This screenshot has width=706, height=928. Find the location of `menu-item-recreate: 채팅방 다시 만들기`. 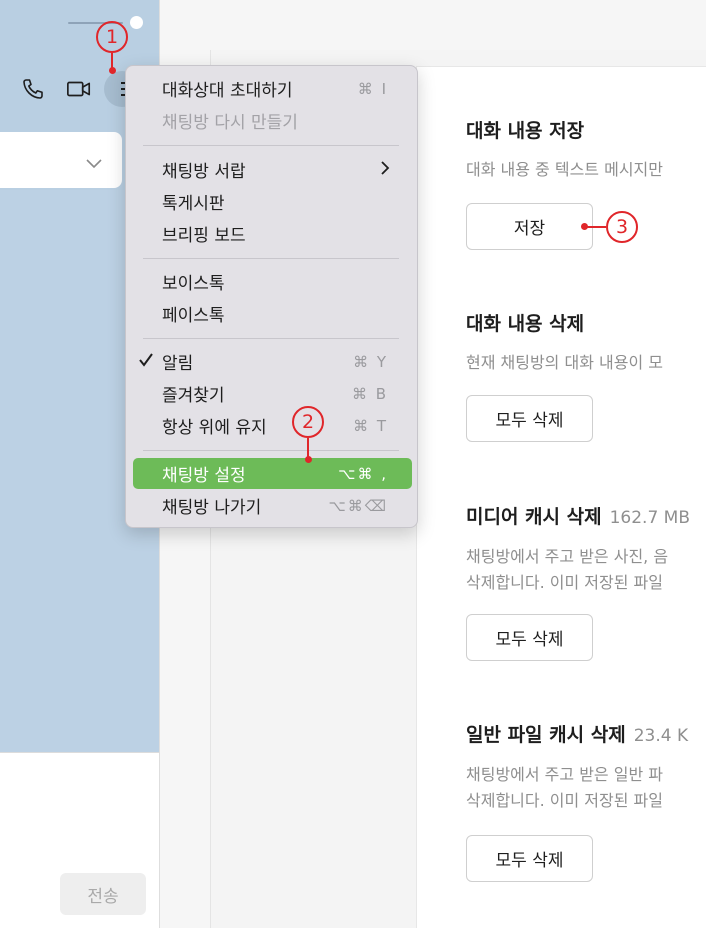

menu-item-recreate: 채팅방 다시 만들기 is located at coordinates (272, 120).